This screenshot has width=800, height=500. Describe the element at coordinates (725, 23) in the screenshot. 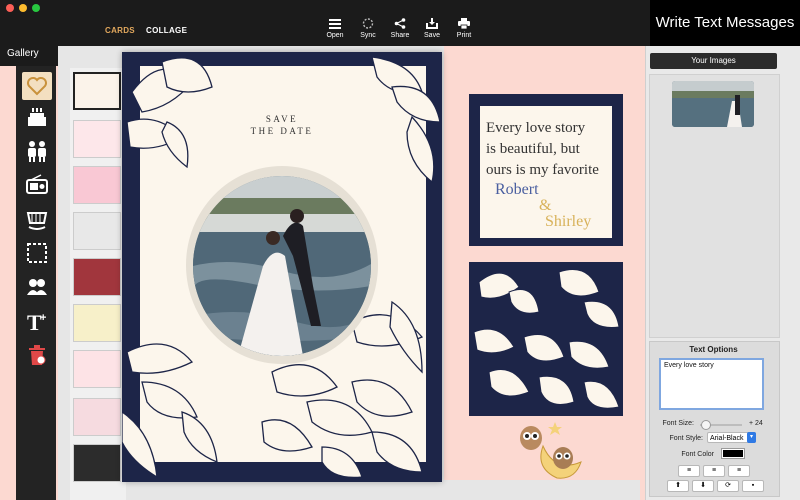

I see `promo-banner: Write Text Messages` at that location.